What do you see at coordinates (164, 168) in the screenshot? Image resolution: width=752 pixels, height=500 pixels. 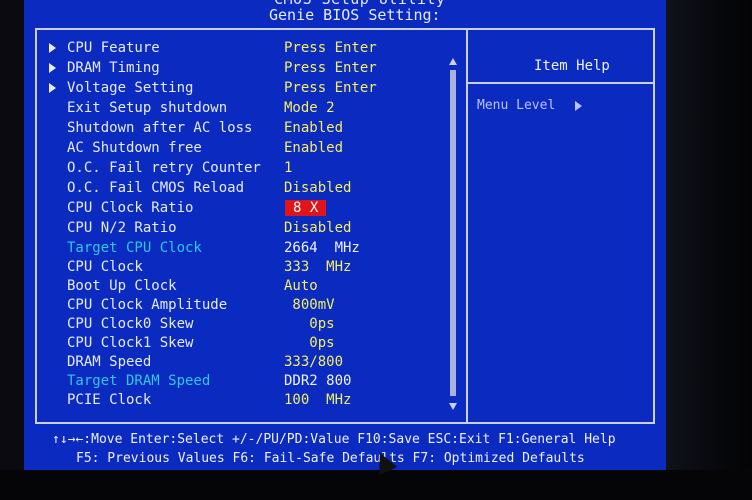 I see `setting-label: O.C. Fail retry Counter` at bounding box center [164, 168].